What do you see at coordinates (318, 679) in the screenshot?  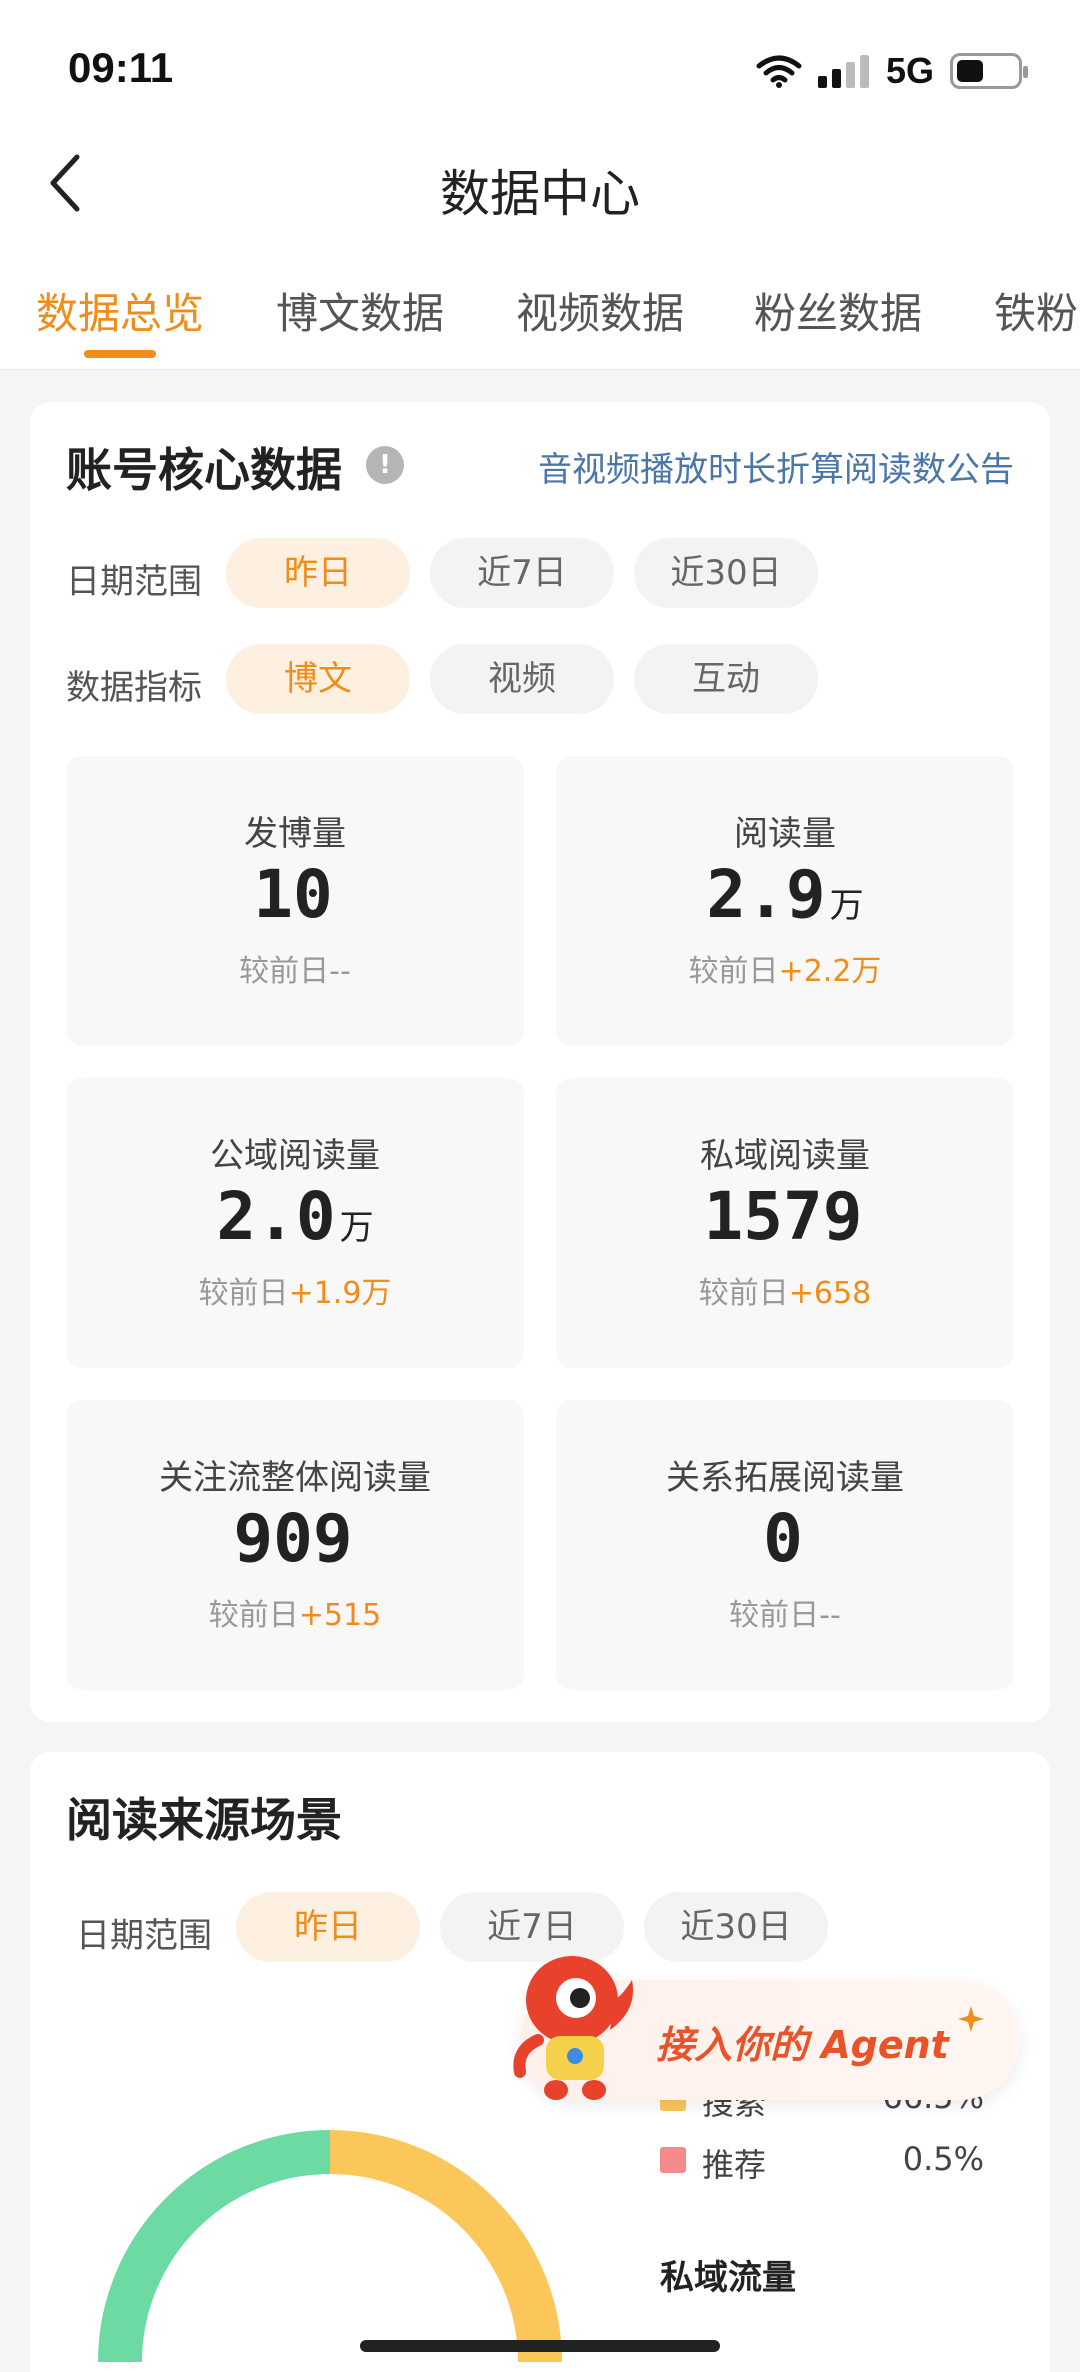 I see `metric-chip-post: 博文` at bounding box center [318, 679].